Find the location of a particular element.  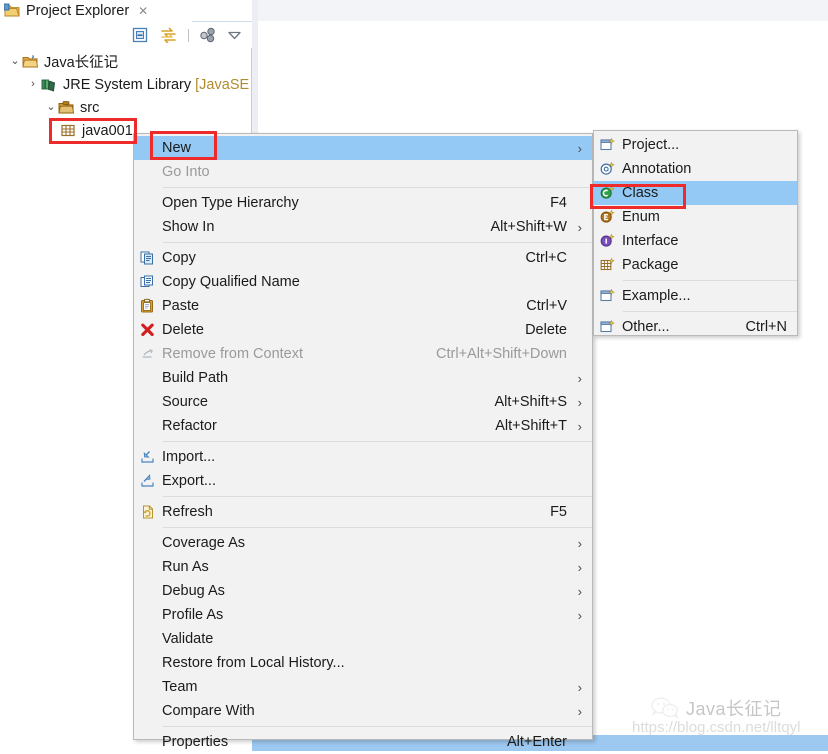

menu-item-profile-as: Profile As › is located at coordinates (363, 615).